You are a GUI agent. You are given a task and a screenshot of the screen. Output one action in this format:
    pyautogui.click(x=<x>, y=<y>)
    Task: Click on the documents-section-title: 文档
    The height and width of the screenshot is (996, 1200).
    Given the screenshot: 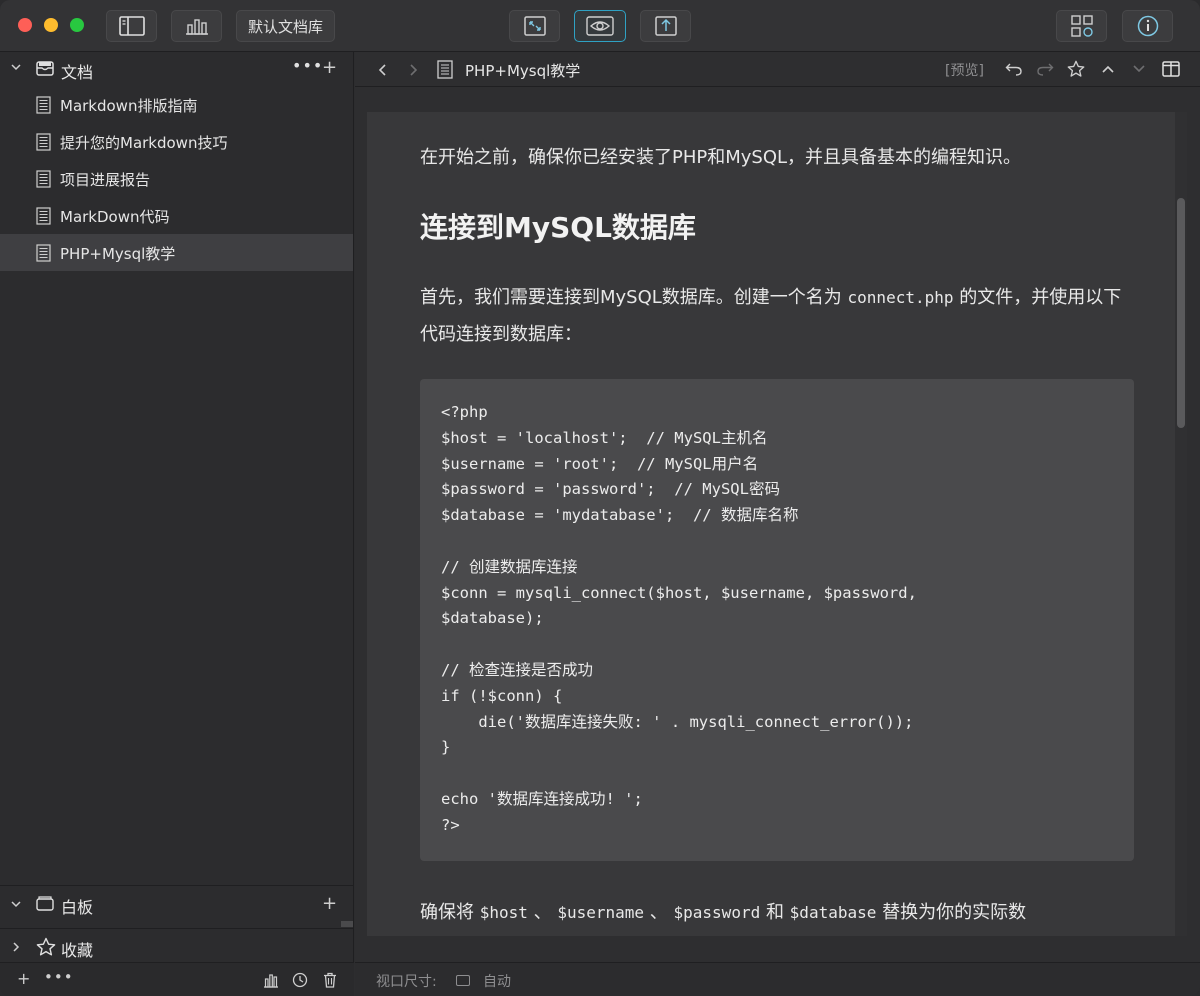 What is the action you would take?
    pyautogui.click(x=77, y=72)
    